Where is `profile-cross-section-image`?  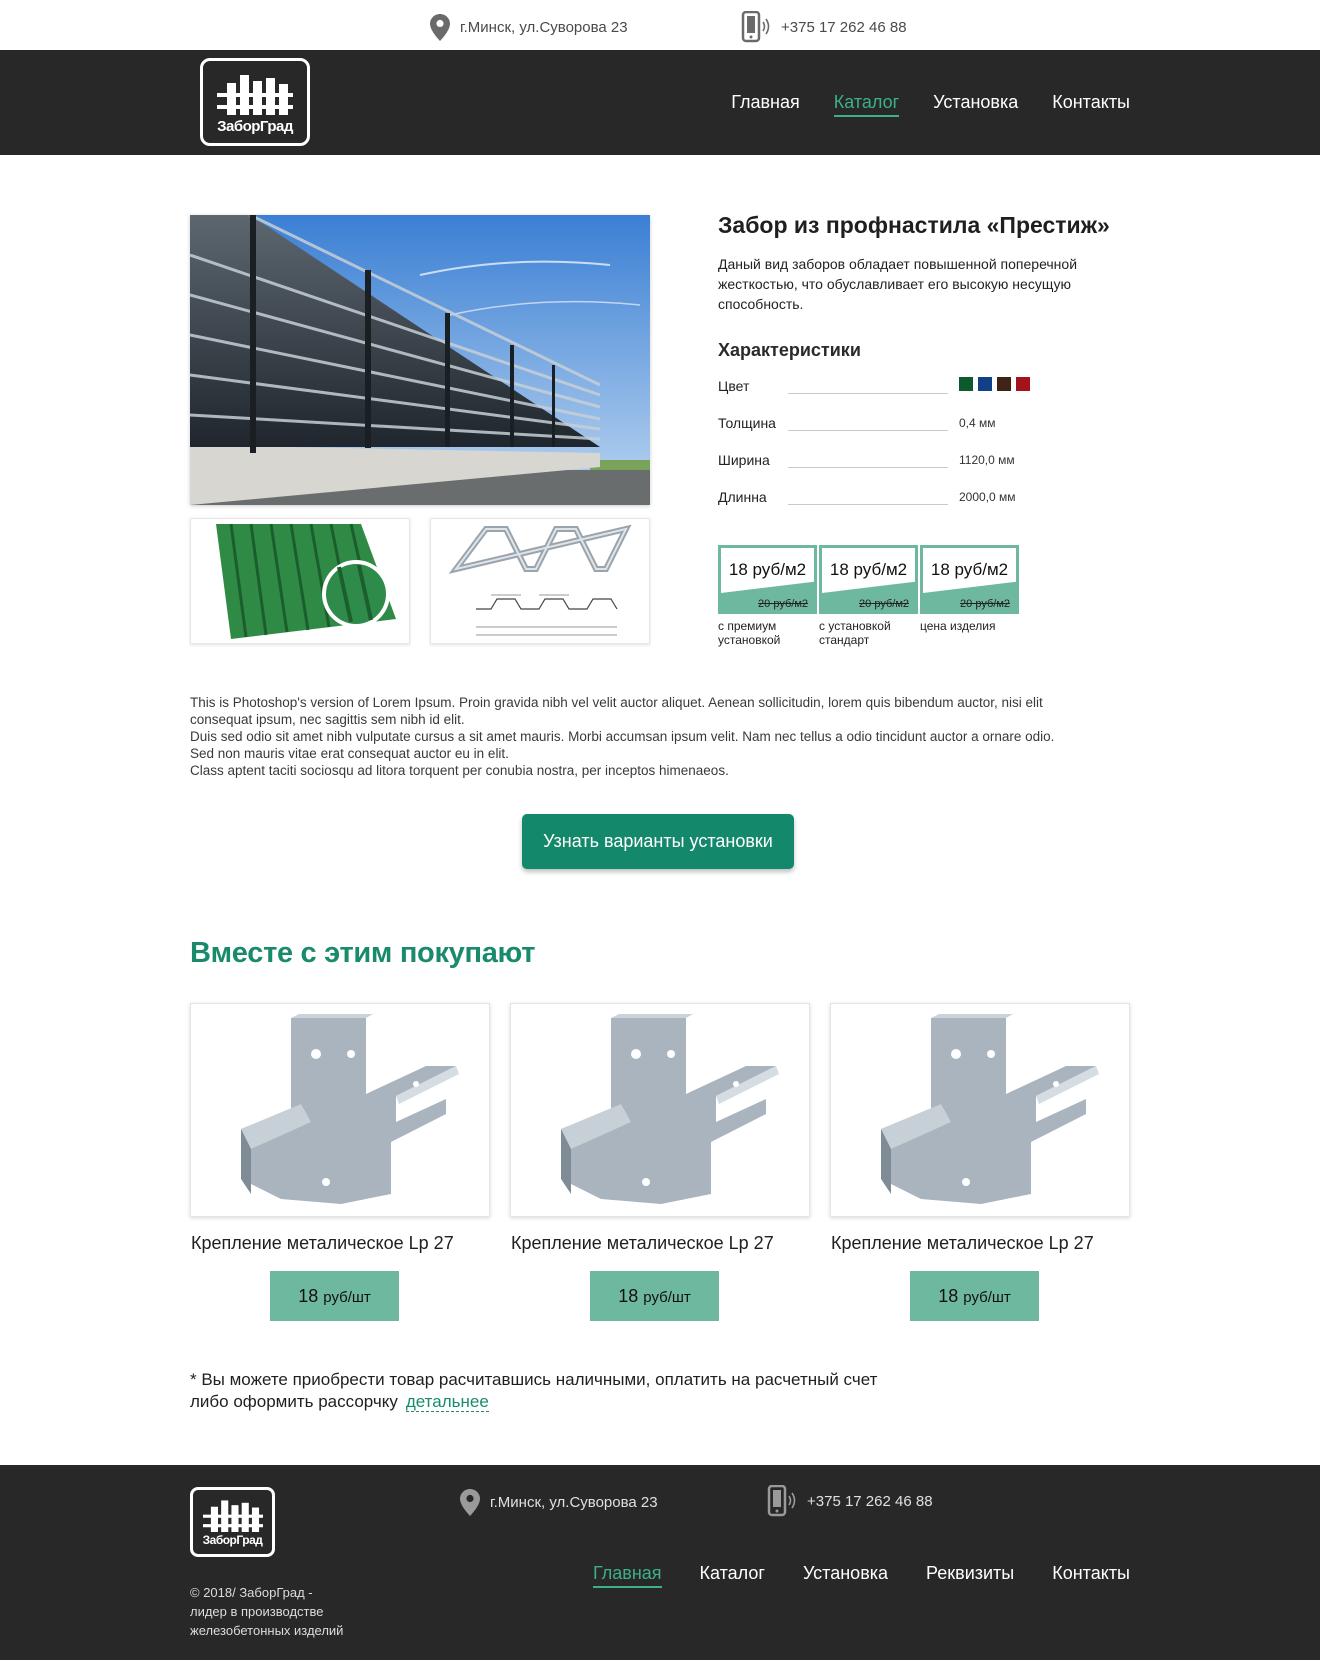
profile-cross-section-image is located at coordinates (540, 580).